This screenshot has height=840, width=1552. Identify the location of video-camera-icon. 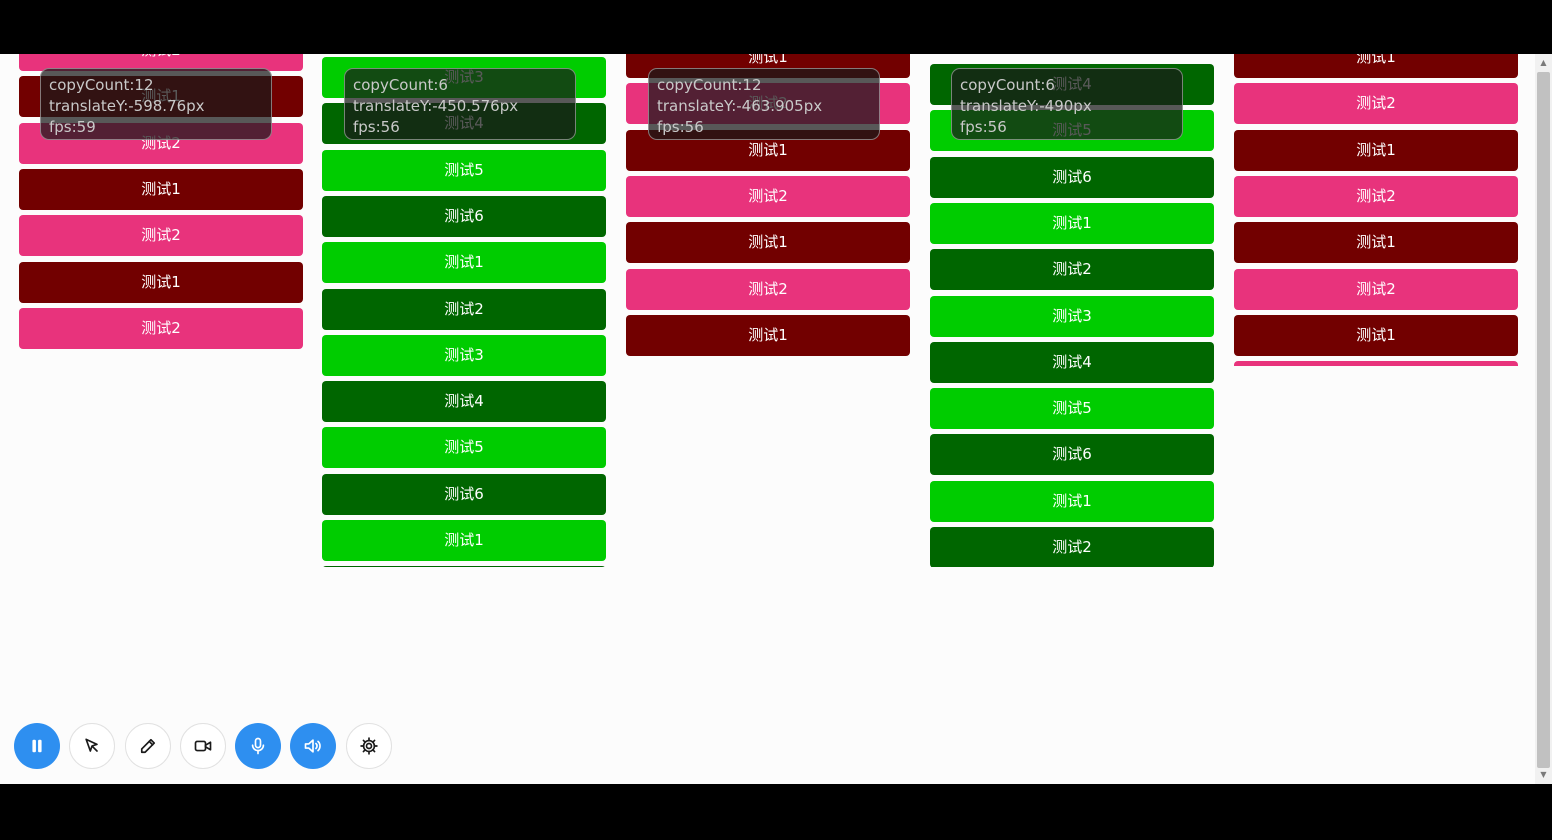
(203, 746).